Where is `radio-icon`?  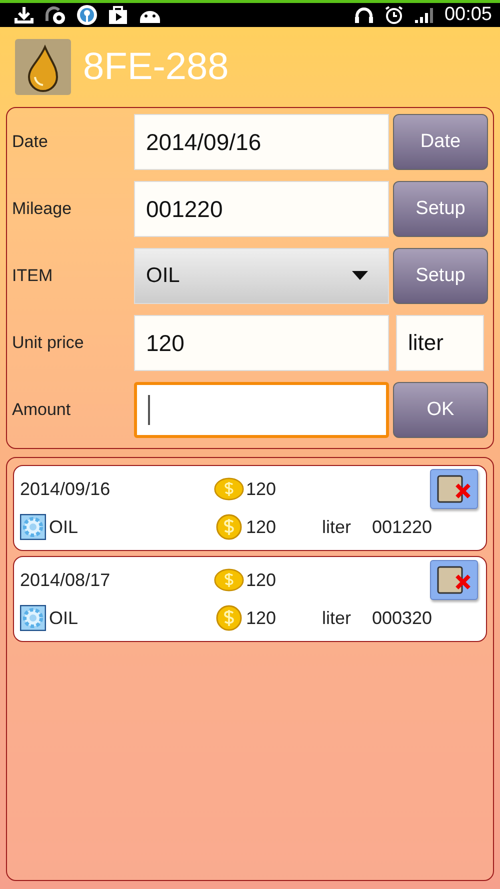 radio-icon is located at coordinates (87, 15).